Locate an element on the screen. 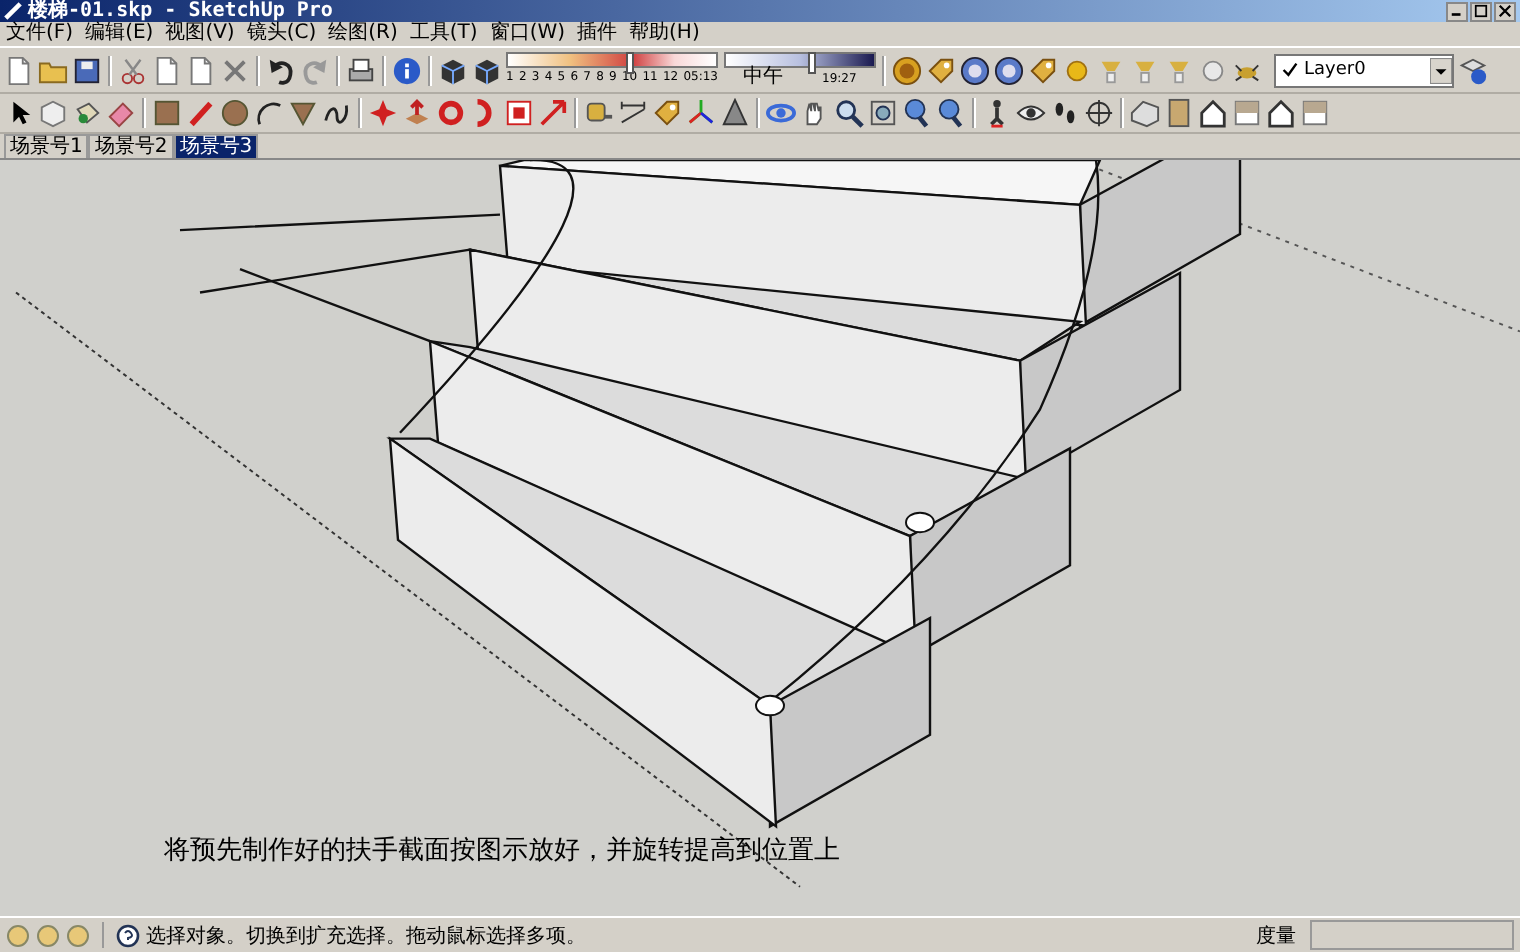  move-icon is located at coordinates (383, 113).